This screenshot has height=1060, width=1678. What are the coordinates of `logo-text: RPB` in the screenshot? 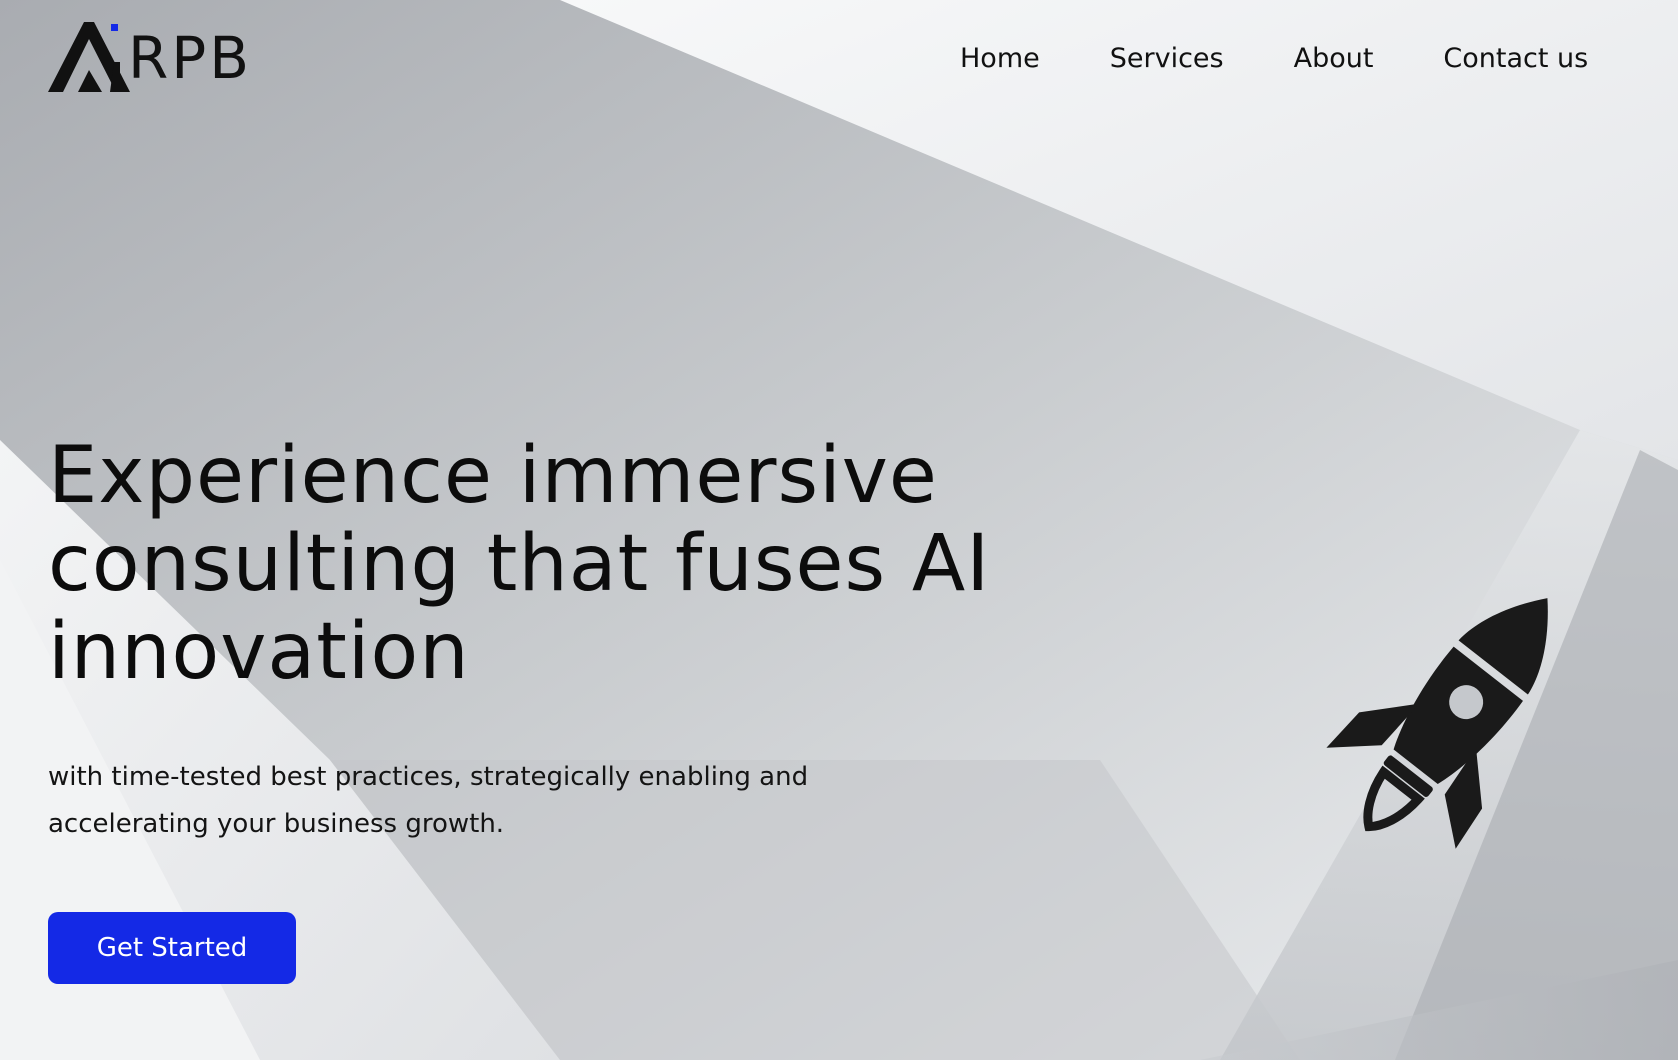 It's located at (190, 58).